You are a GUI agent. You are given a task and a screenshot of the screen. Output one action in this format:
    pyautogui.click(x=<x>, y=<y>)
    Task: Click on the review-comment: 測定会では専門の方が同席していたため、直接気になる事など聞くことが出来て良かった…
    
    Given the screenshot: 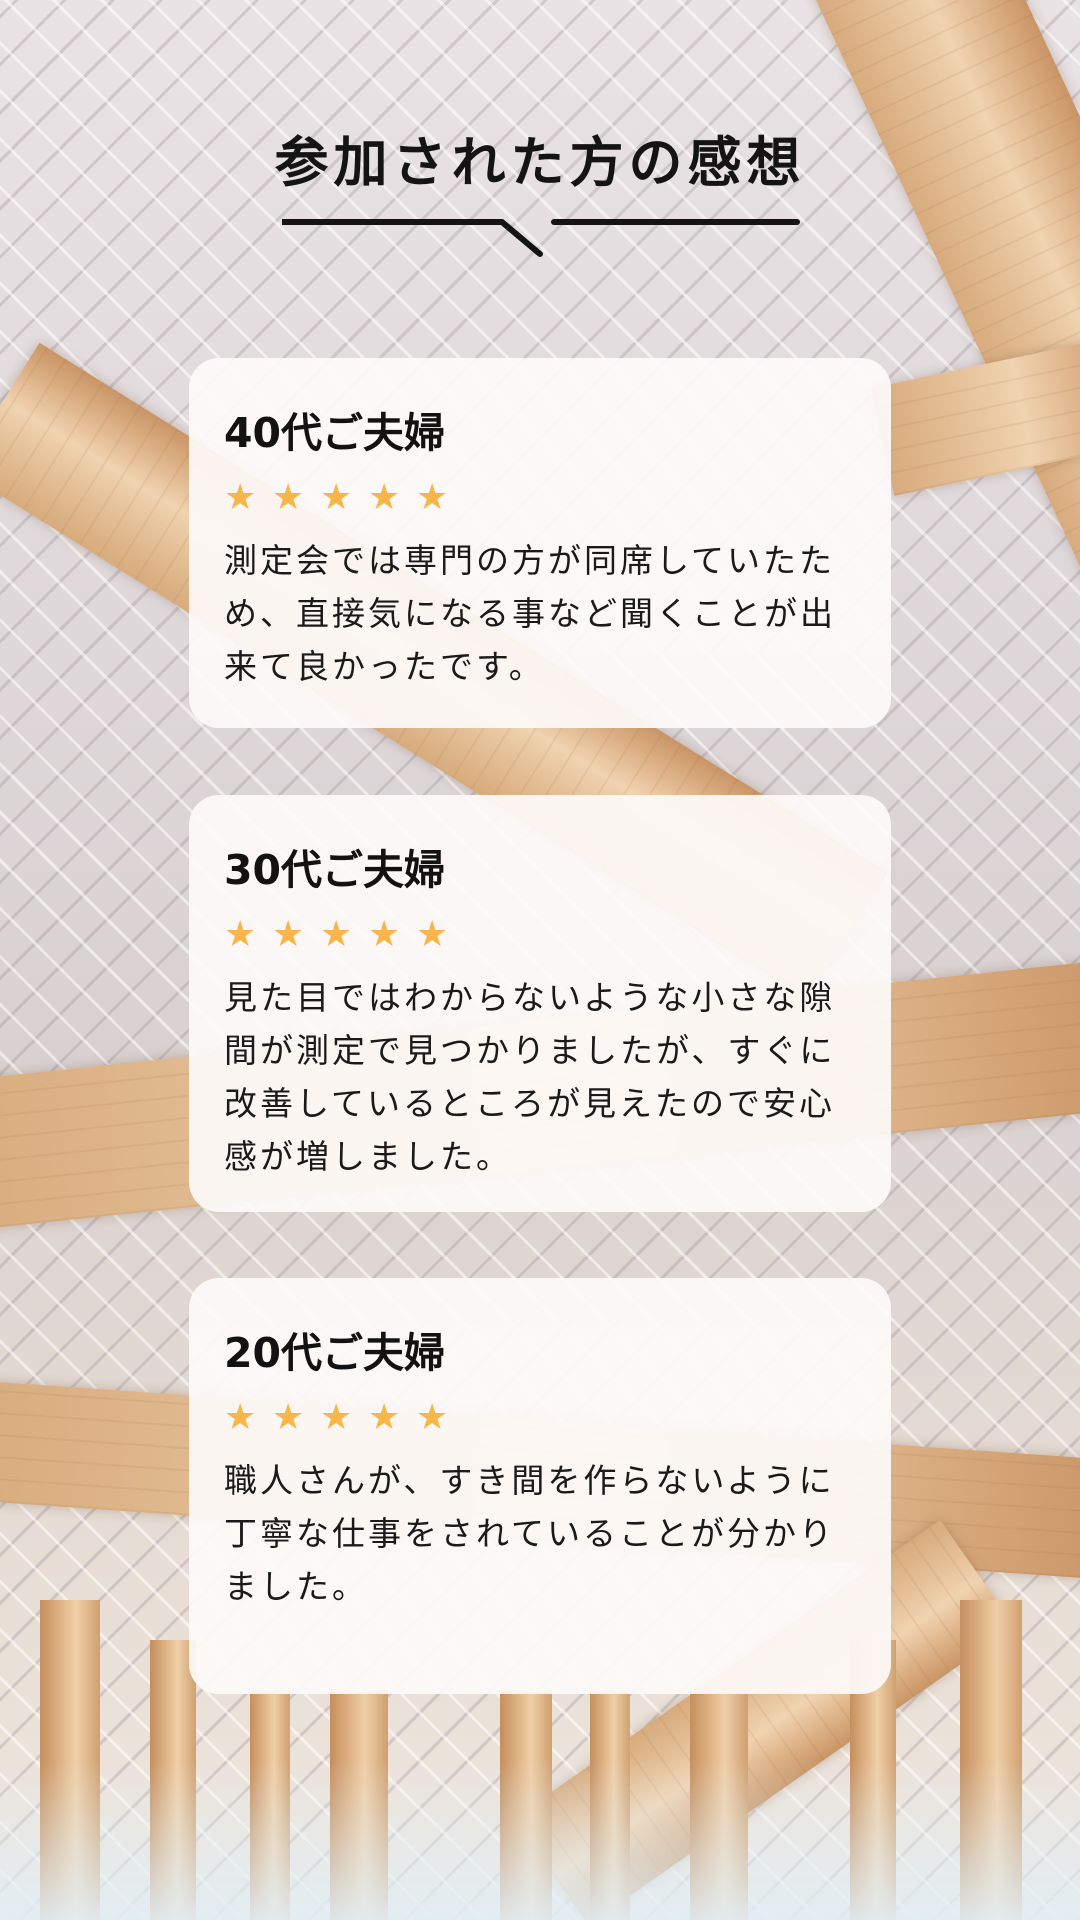 What is the action you would take?
    pyautogui.click(x=530, y=613)
    